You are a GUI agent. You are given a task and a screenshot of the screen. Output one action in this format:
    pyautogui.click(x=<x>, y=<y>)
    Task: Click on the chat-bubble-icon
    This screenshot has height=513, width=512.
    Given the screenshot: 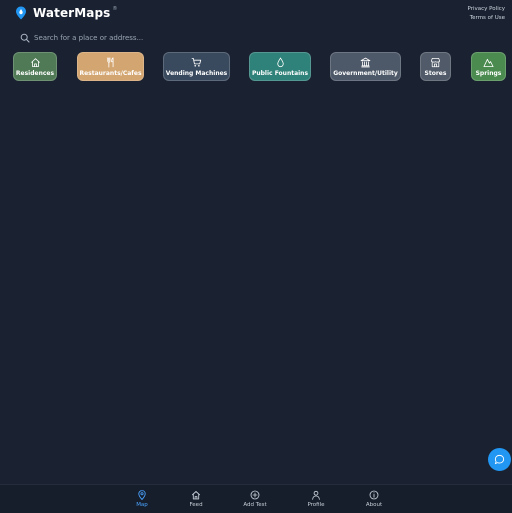 What is the action you would take?
    pyautogui.click(x=499, y=459)
    